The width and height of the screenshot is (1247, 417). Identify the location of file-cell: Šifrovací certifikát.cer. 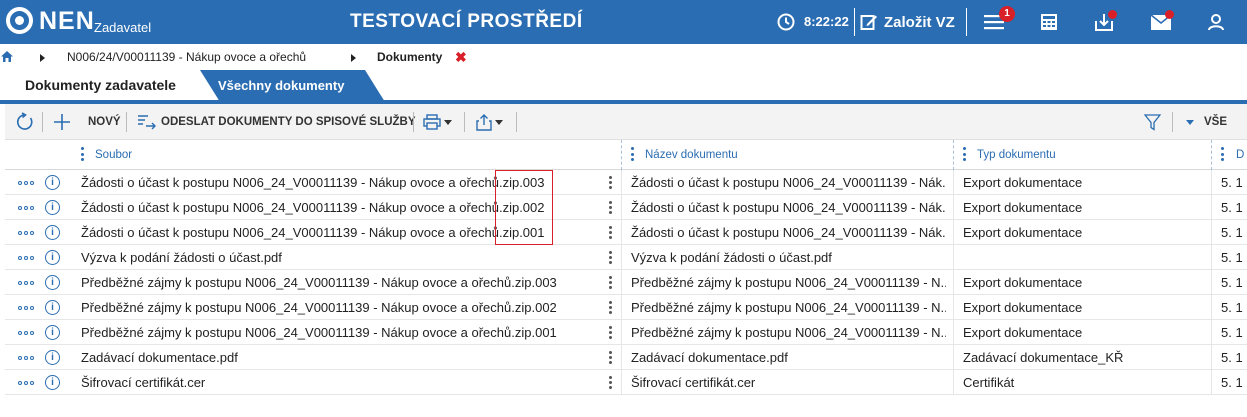
(341, 382).